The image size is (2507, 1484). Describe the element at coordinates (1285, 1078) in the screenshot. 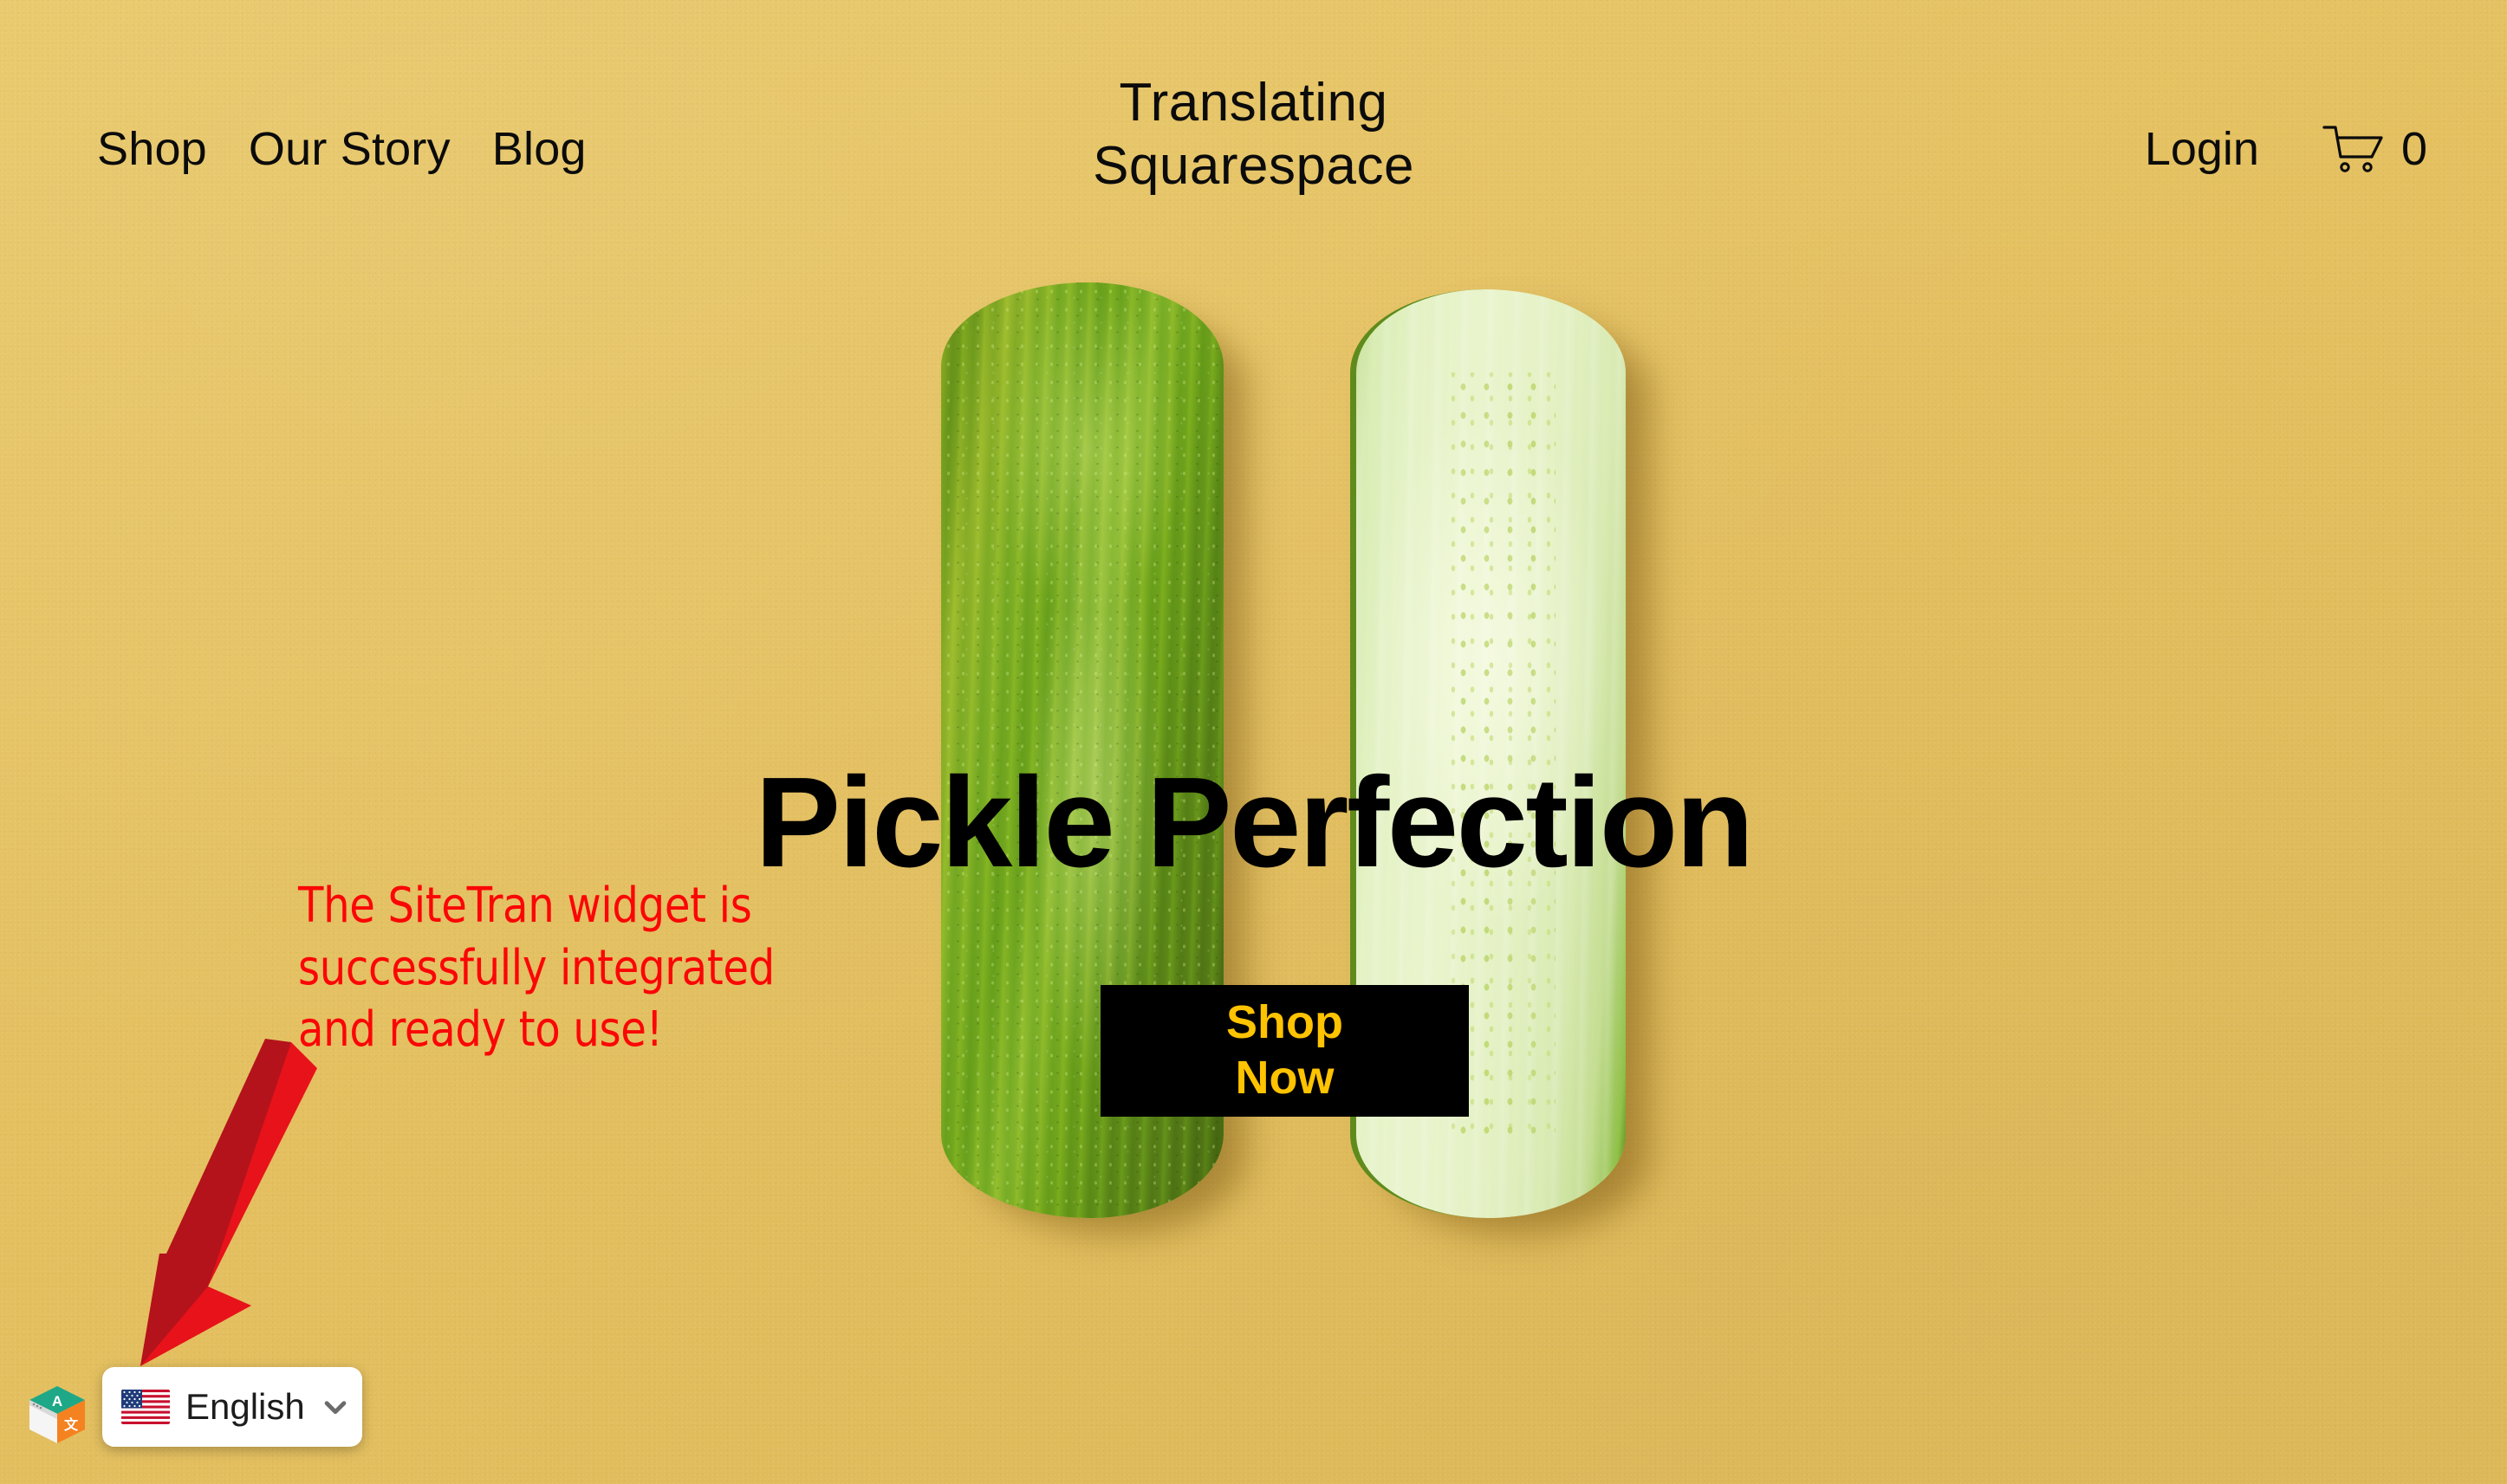

I see `shop-now-label-line-2: Now` at that location.